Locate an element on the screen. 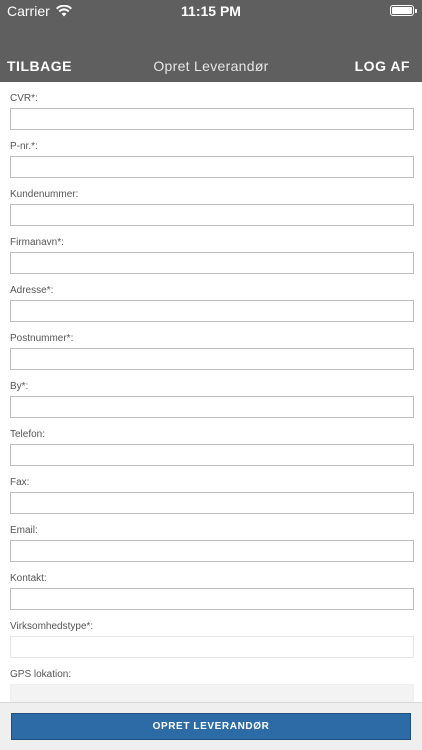 This screenshot has height=750, width=422. field-by: By*: is located at coordinates (212, 394).